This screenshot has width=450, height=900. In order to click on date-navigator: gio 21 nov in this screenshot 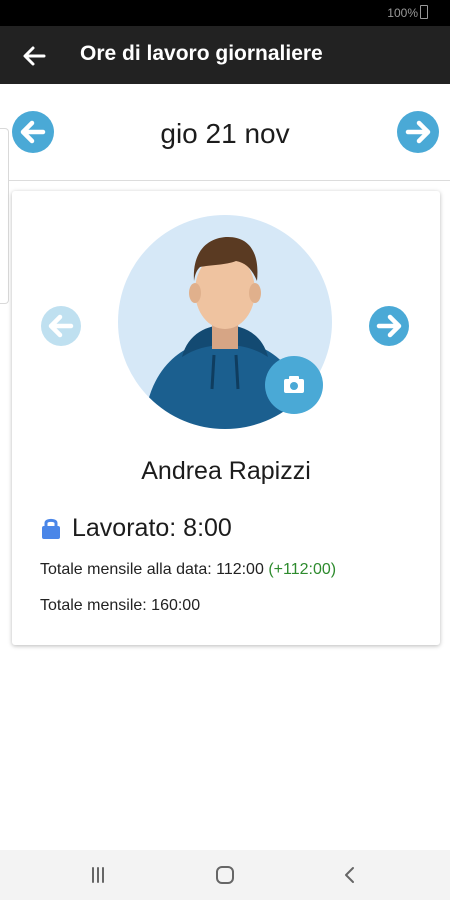, I will do `click(225, 132)`.